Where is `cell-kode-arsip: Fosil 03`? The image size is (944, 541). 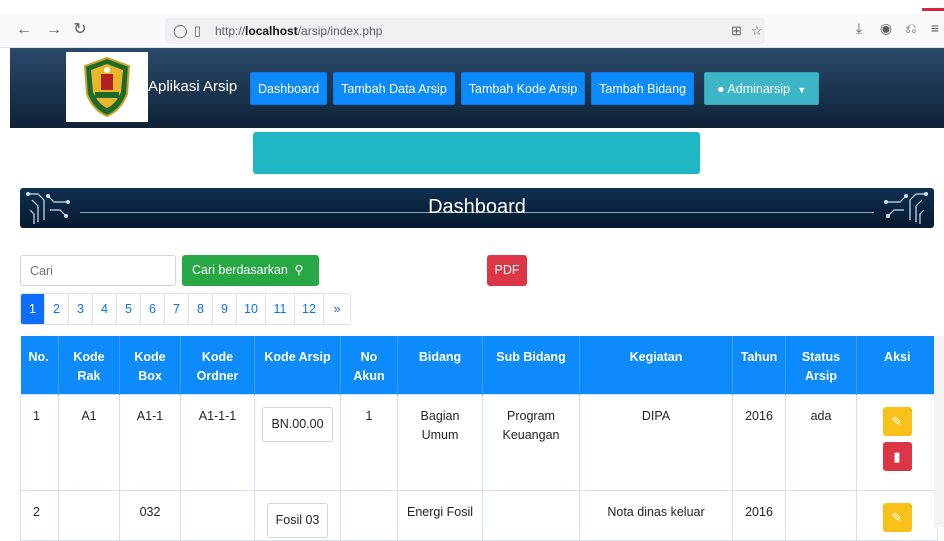
cell-kode-arsip: Fosil 03 is located at coordinates (297, 515).